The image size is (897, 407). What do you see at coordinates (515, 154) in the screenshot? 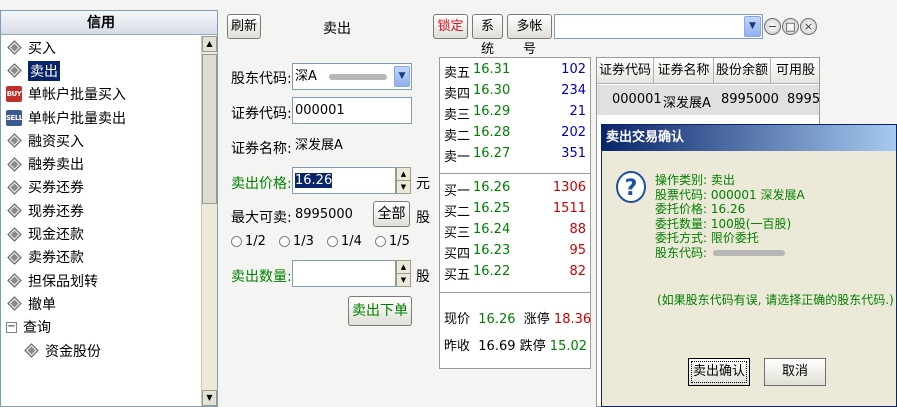
I see `ask-row: 卖一 16.27 351` at bounding box center [515, 154].